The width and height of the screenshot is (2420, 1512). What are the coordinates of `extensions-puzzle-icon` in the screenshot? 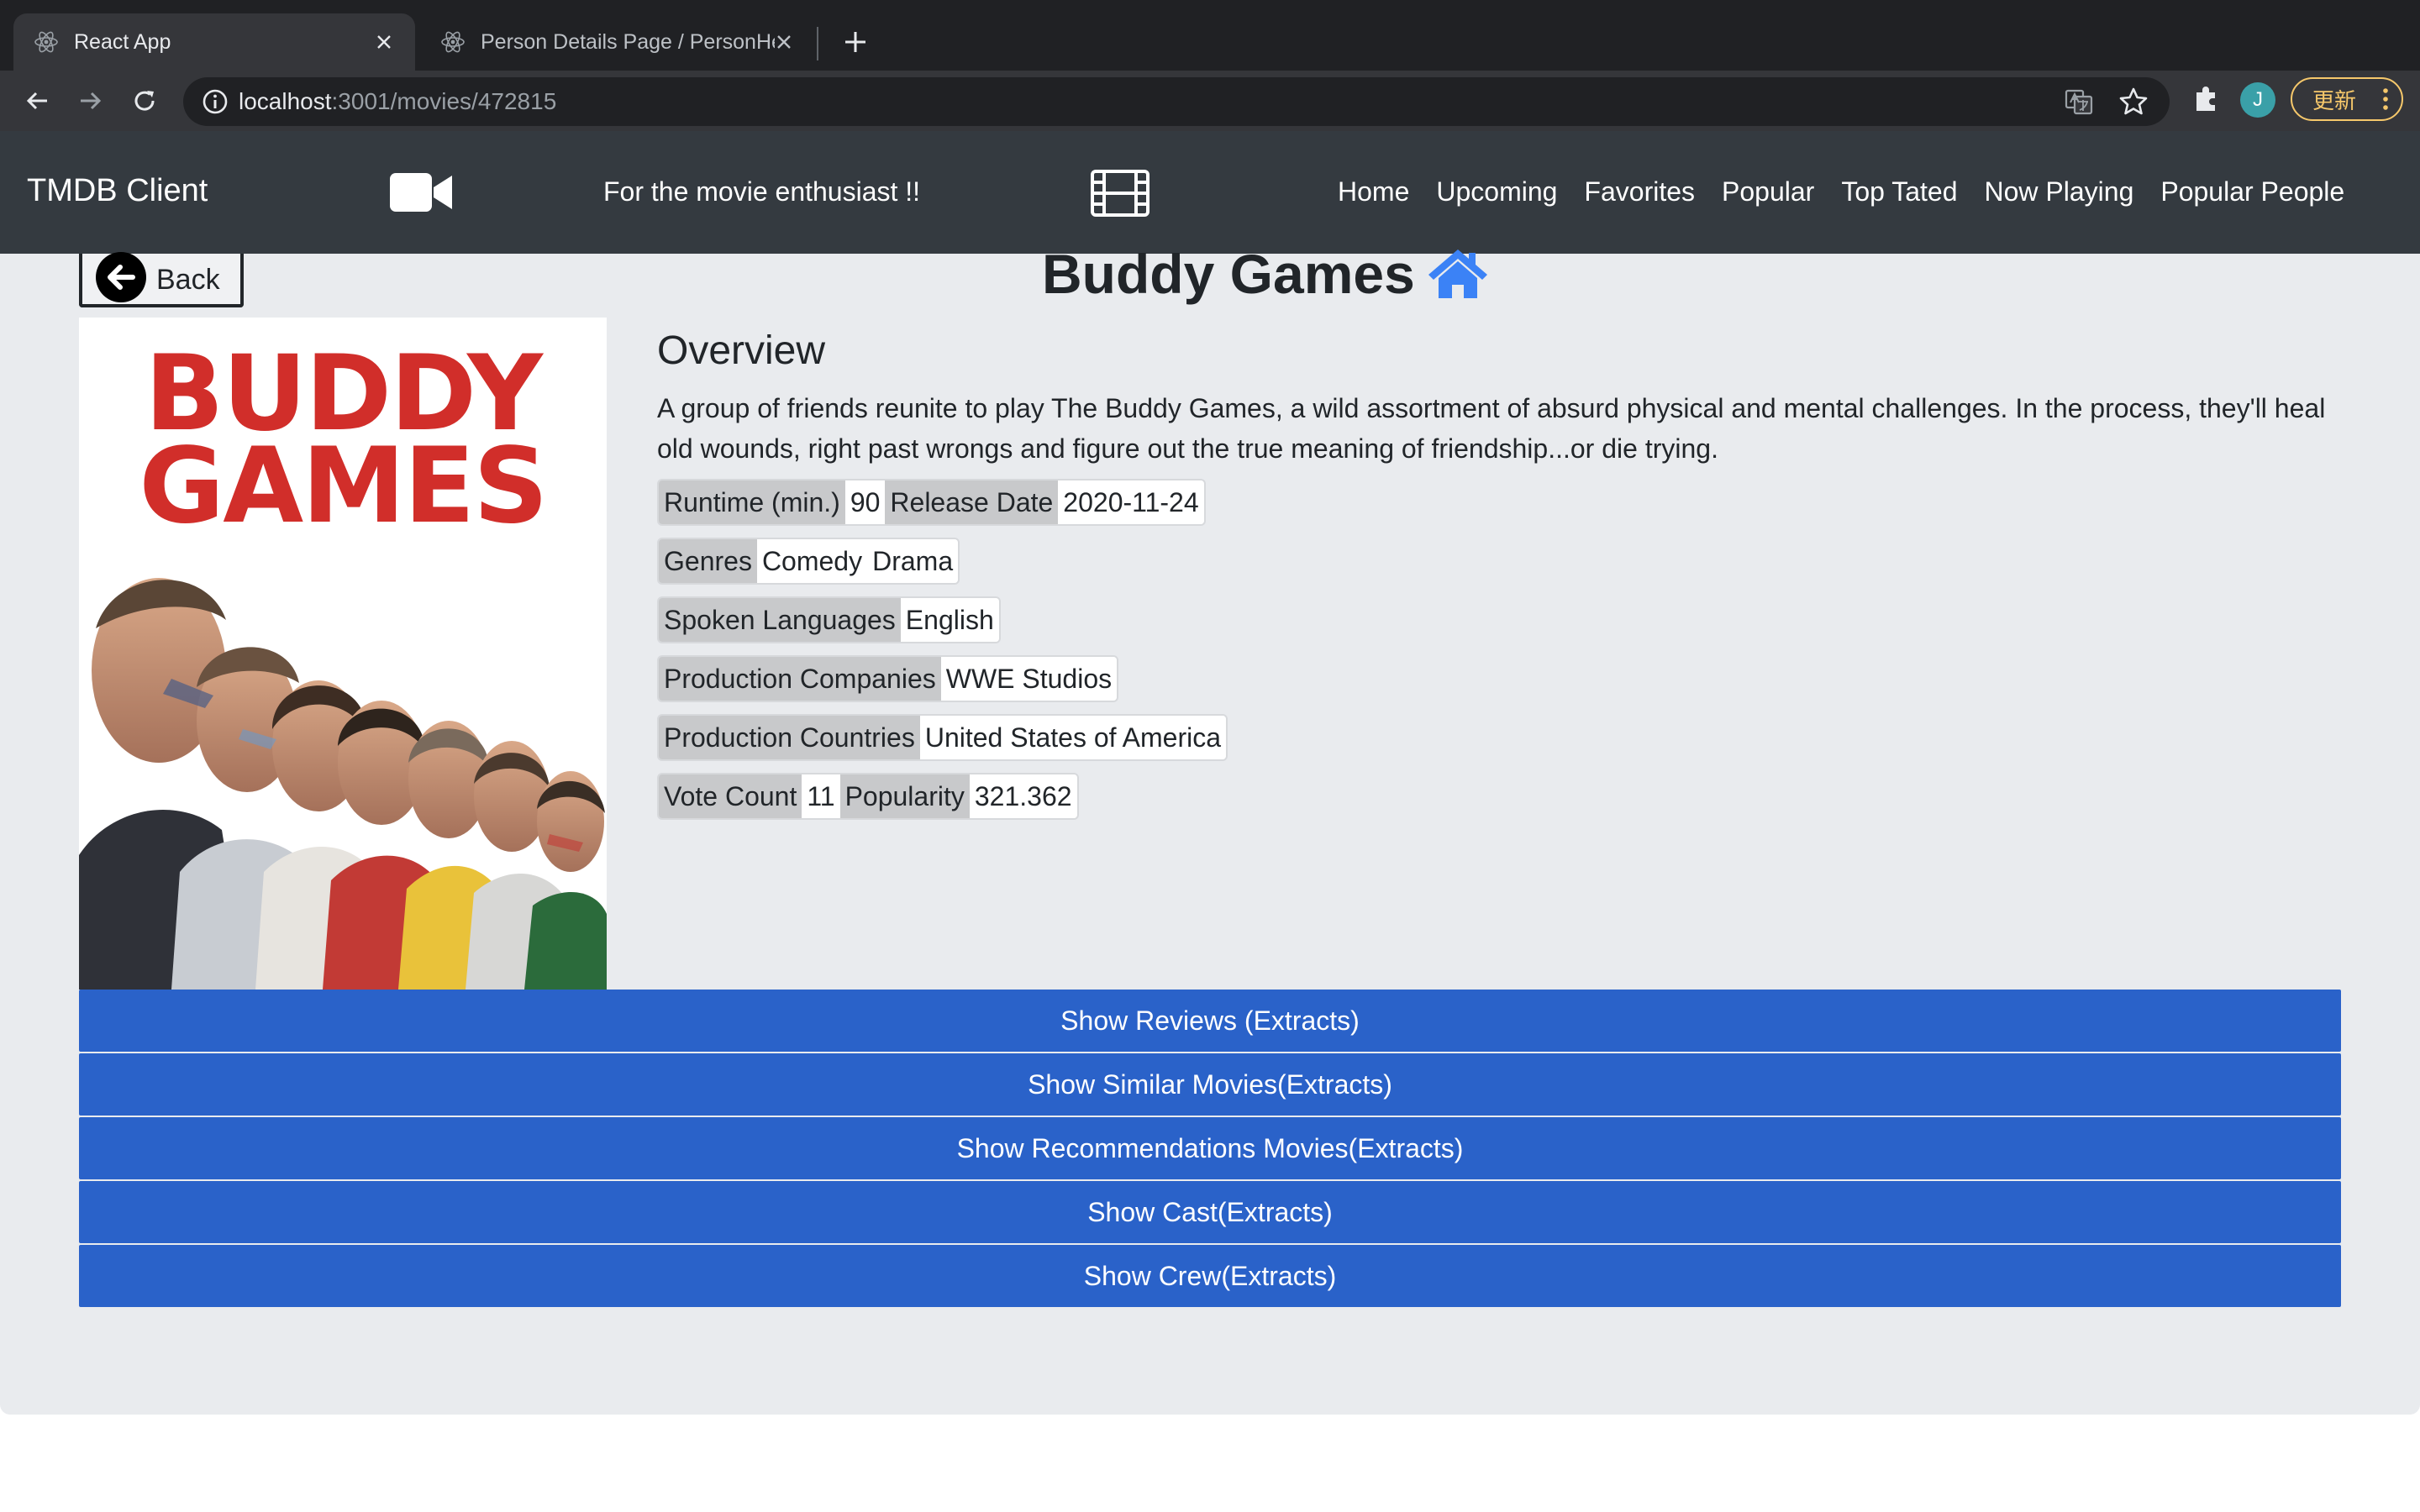 It's located at (2207, 99).